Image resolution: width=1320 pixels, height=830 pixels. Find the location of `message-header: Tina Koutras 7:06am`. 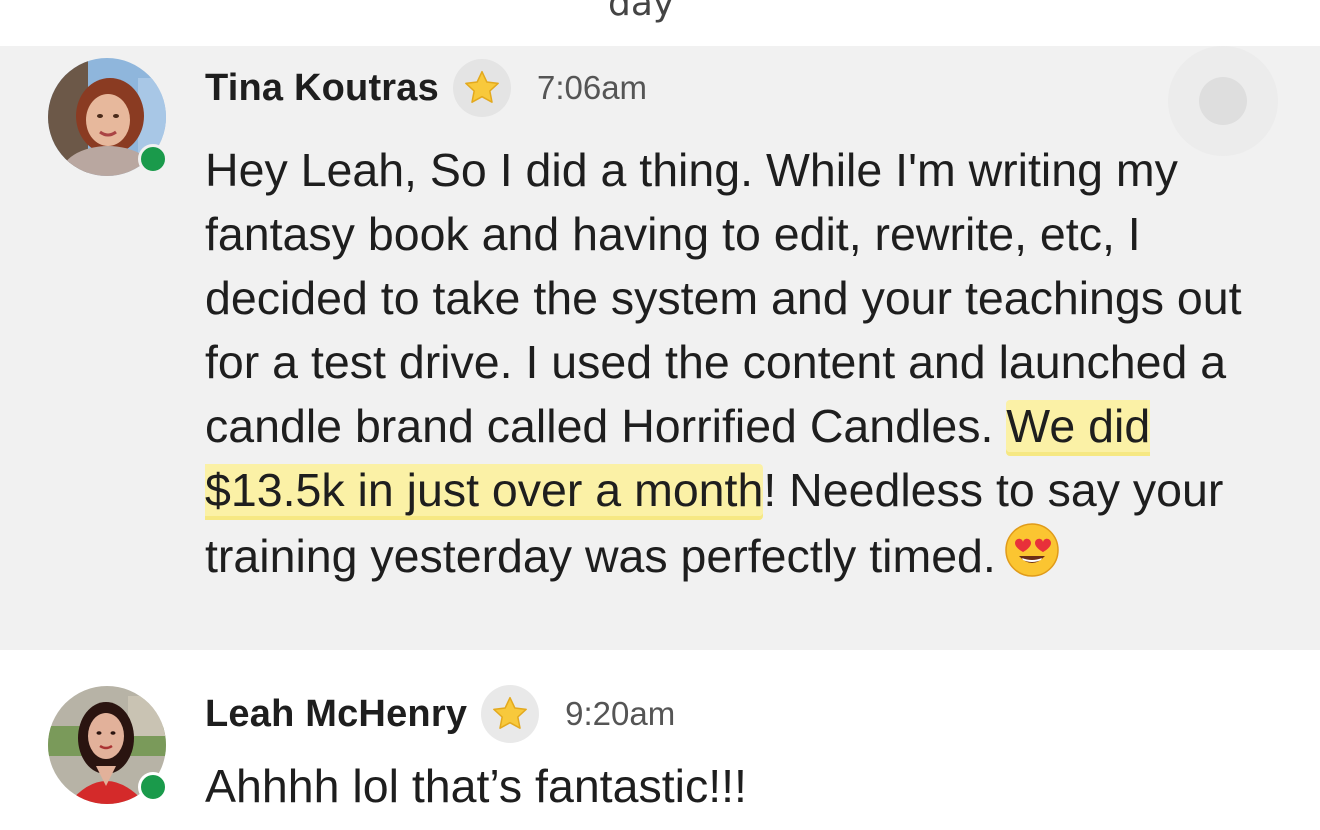

message-header: Tina Koutras 7:06am is located at coordinates (426, 88).